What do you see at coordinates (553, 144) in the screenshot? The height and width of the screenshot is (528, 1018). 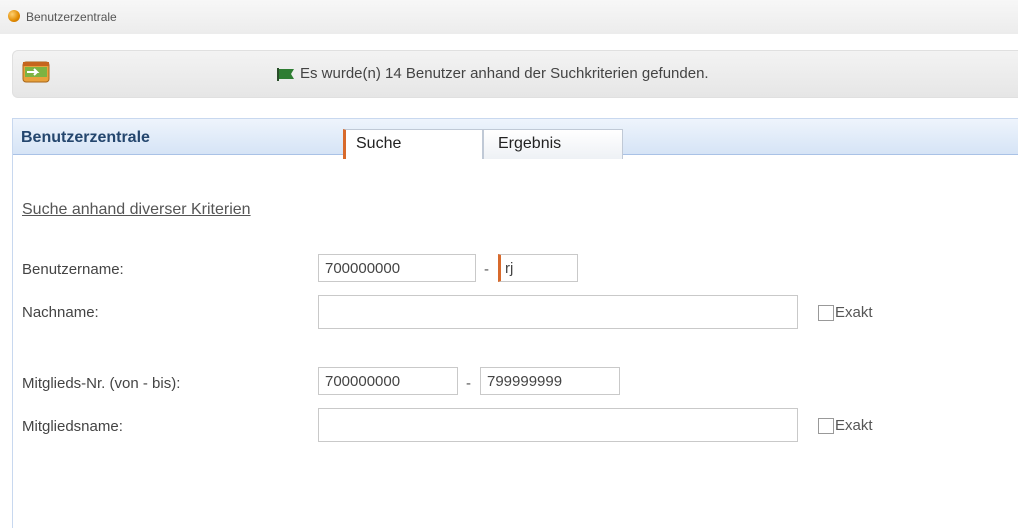 I see `tab-ergebnis: Ergebnis` at bounding box center [553, 144].